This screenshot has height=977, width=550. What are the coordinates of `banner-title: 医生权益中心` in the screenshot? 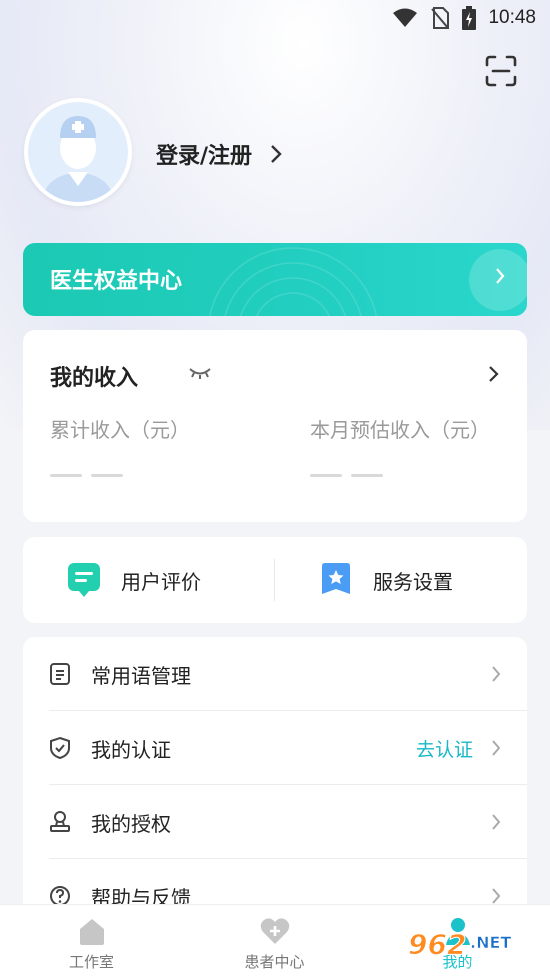 It's located at (116, 281).